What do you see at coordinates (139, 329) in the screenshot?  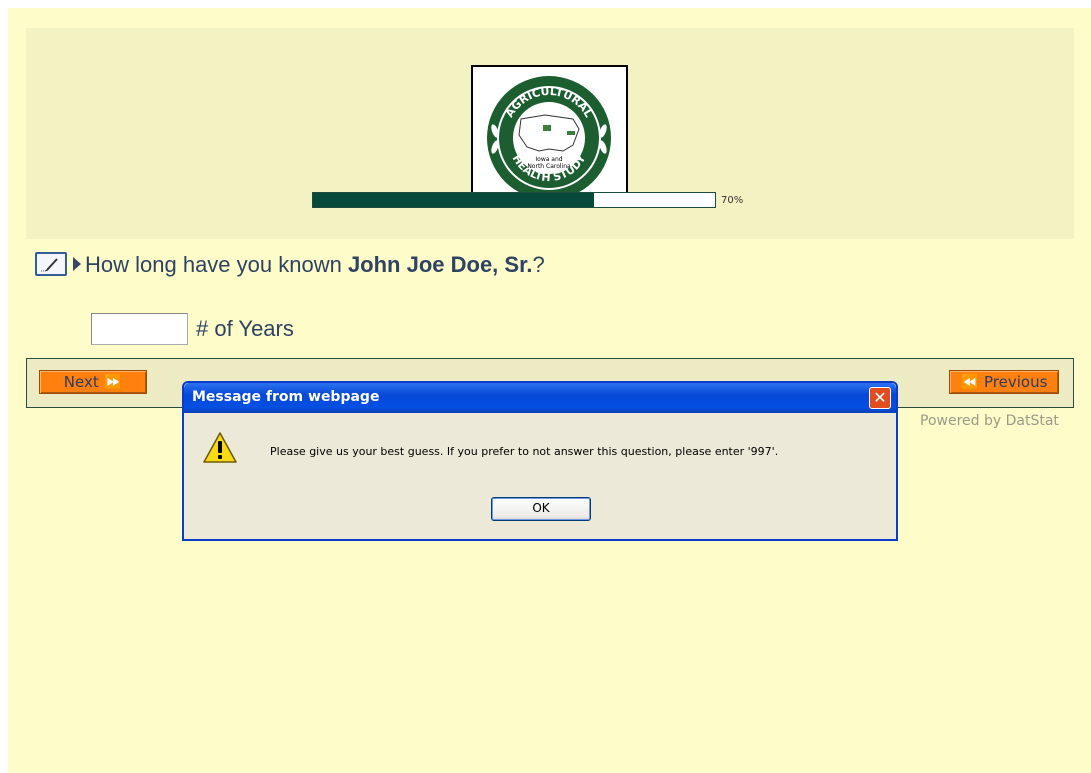 I see `years-input` at bounding box center [139, 329].